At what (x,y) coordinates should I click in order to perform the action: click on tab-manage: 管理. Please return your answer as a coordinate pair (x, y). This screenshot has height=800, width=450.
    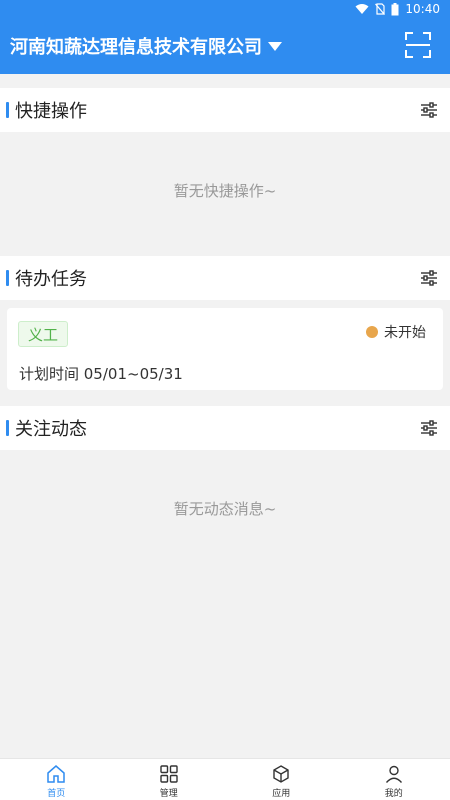
    Looking at the image, I should click on (169, 779).